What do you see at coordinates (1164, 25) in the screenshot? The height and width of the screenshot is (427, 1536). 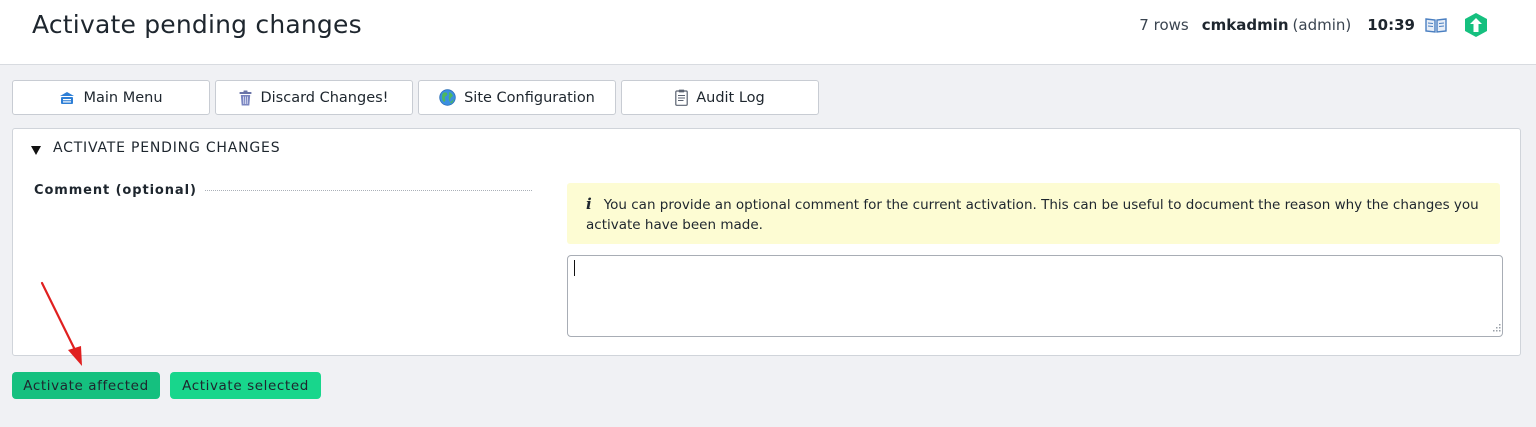 I see `row-count: 7 rows` at bounding box center [1164, 25].